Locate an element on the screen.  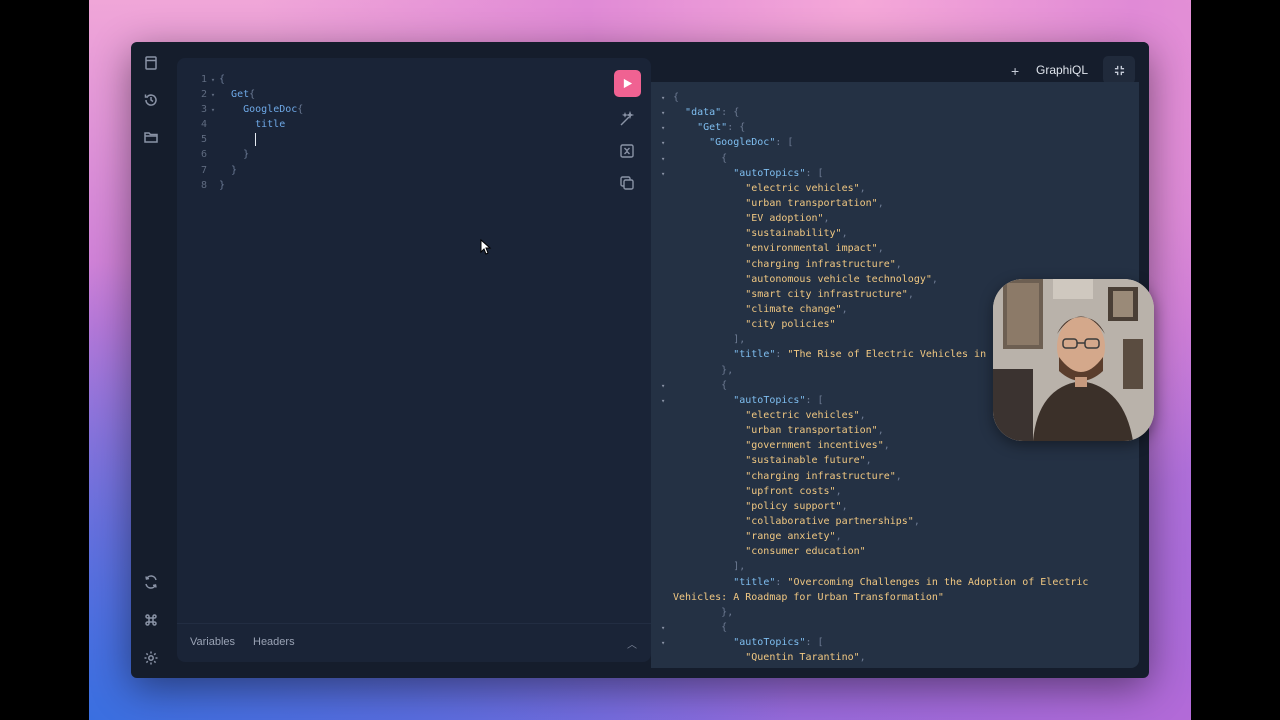
response-line: "range anxiety", is located at coordinates (874, 536).